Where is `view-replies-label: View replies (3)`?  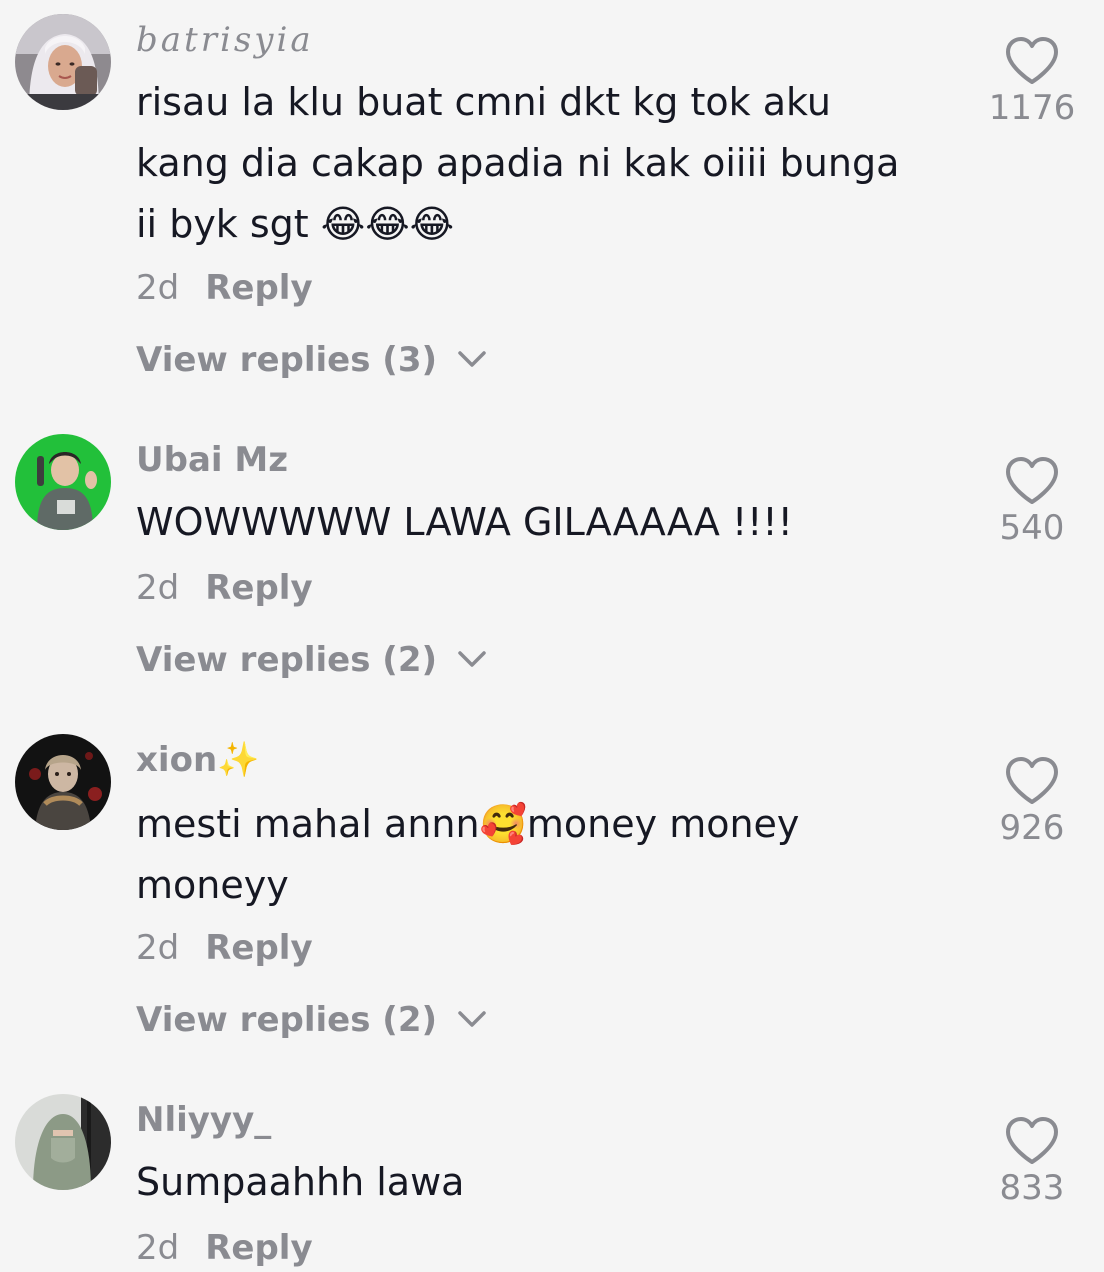 view-replies-label: View replies (3) is located at coordinates (287, 360).